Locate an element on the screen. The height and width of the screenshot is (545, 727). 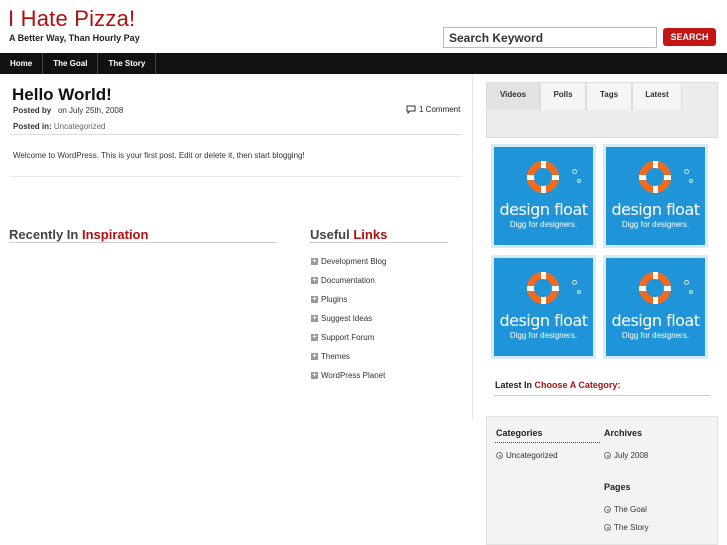
tab-videos: Videos is located at coordinates (513, 96).